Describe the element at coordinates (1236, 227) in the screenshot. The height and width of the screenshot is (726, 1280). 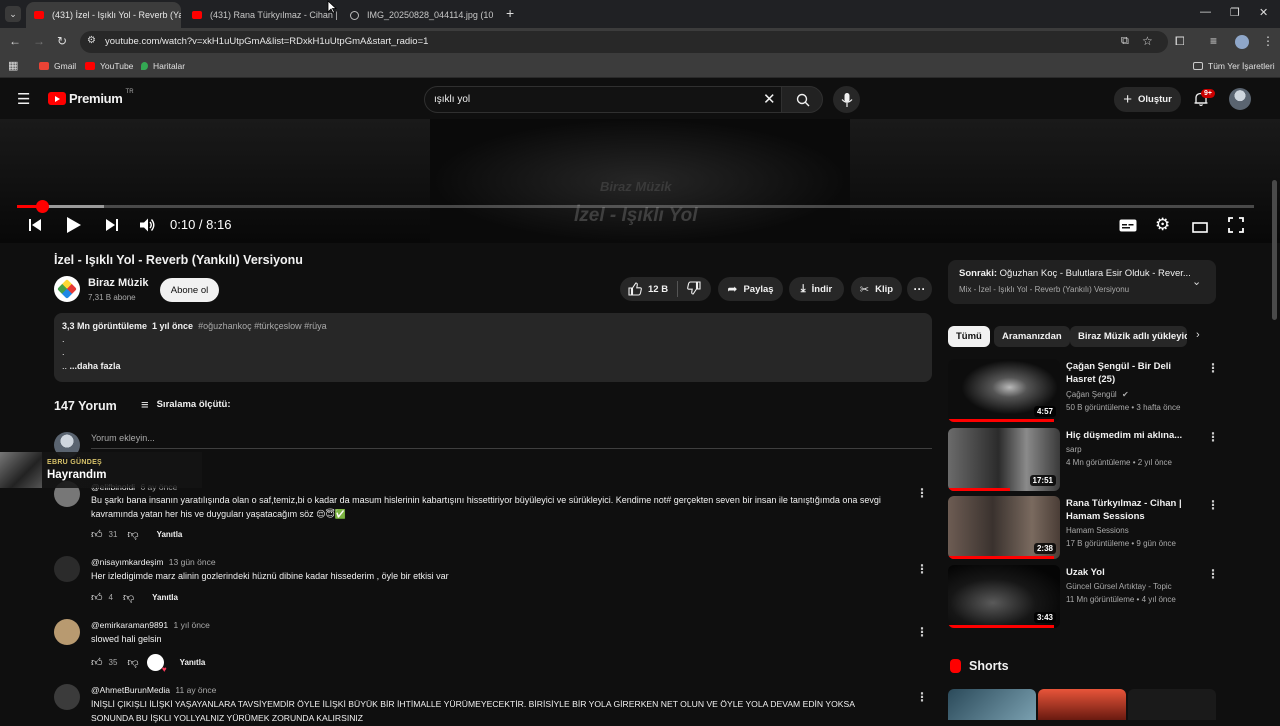
I see `fullscreen-button` at that location.